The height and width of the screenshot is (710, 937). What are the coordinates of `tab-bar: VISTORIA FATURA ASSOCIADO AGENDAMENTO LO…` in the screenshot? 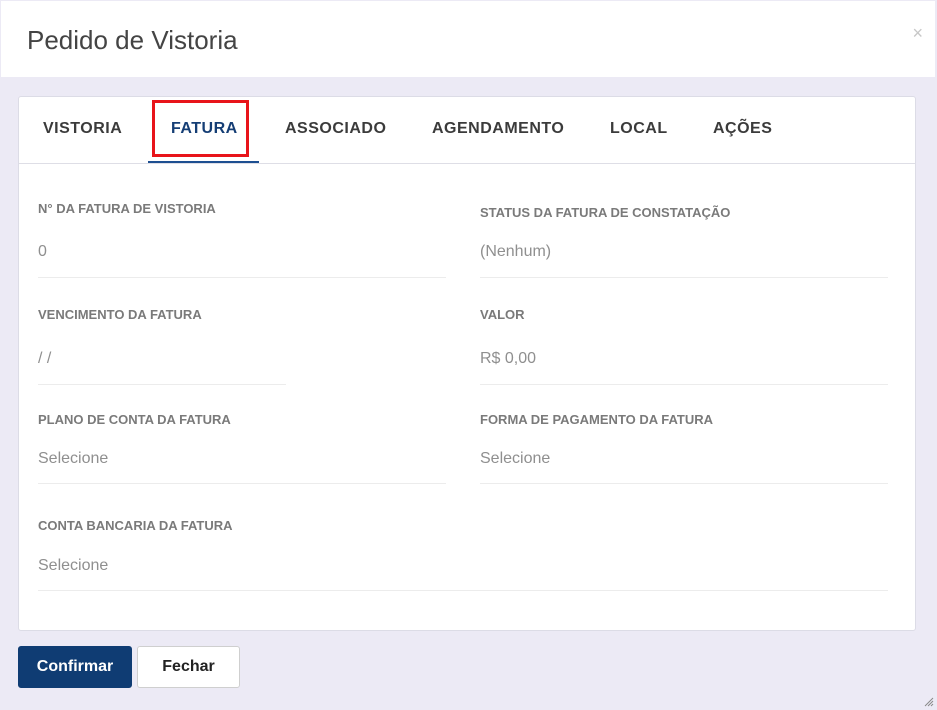 It's located at (467, 130).